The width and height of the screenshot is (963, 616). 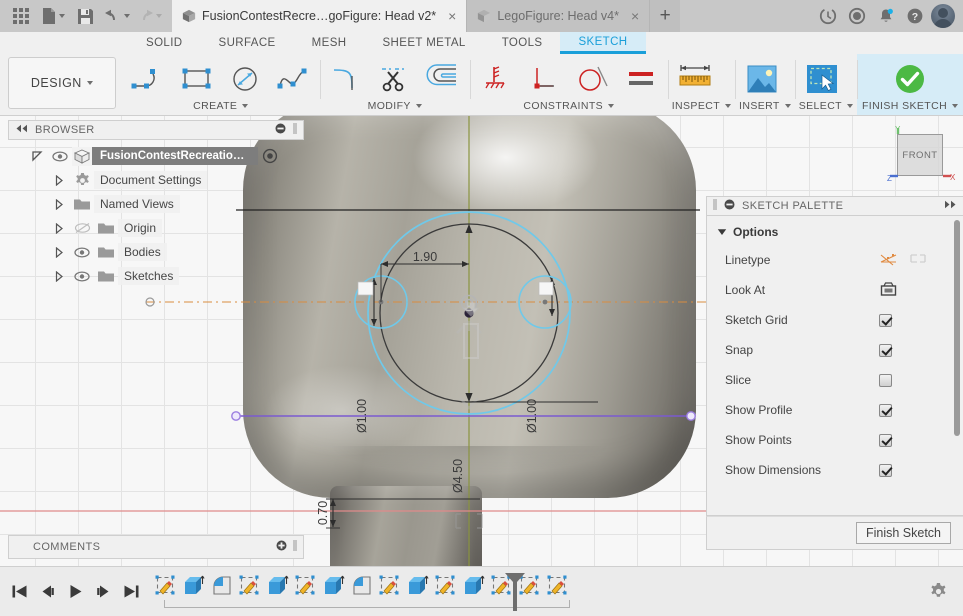 I want to click on palette-scrollbar, so click(x=957, y=328).